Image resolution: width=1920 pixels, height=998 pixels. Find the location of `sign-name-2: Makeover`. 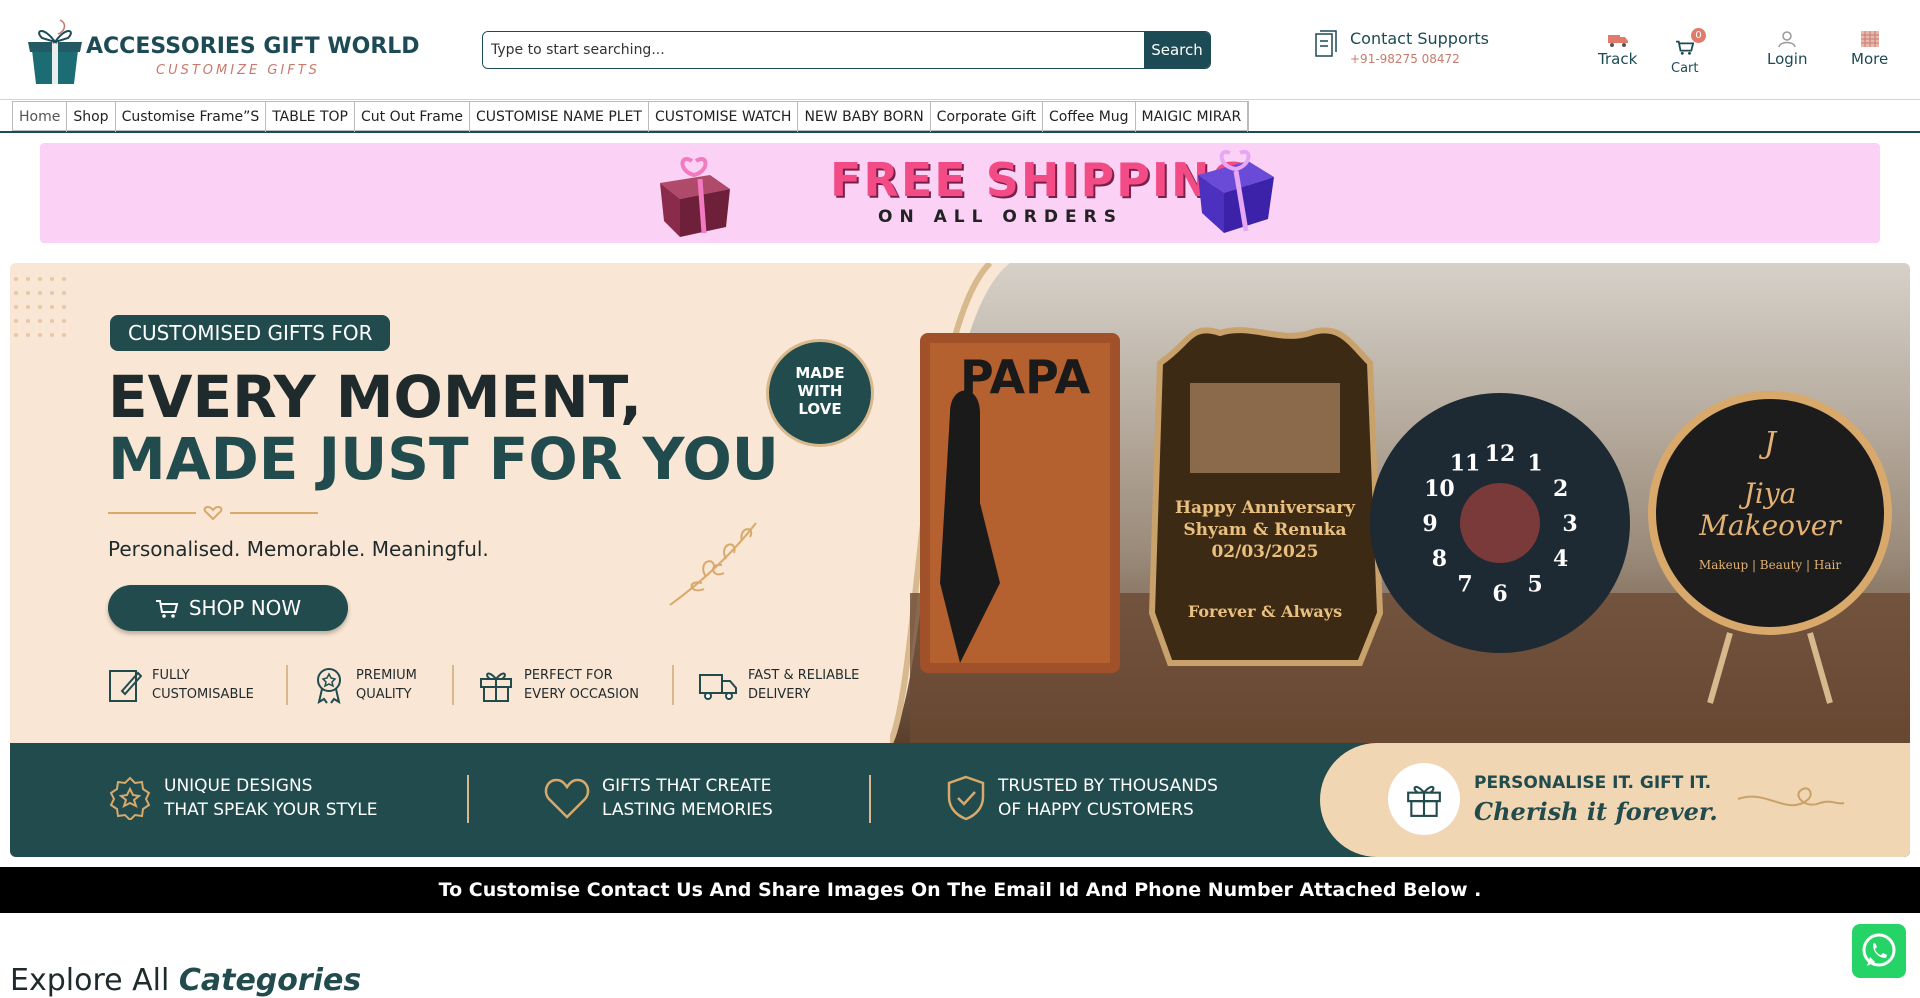

sign-name-2: Makeover is located at coordinates (1770, 525).